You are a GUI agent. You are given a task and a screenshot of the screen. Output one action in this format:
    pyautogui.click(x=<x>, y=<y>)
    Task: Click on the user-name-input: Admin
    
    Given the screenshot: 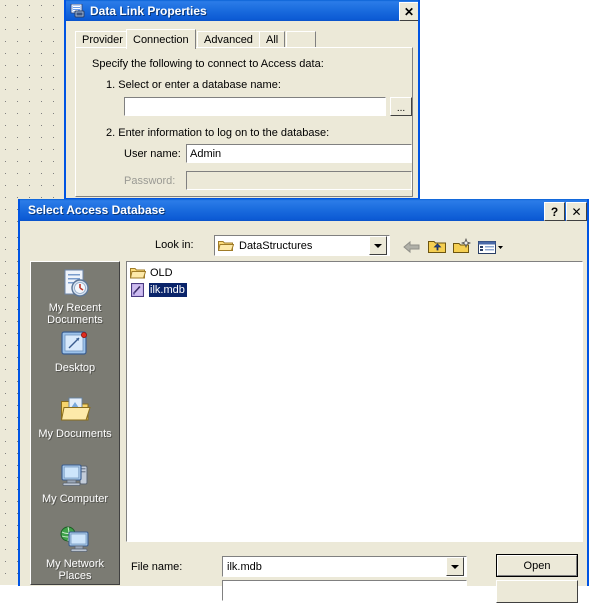 What is the action you would take?
    pyautogui.click(x=299, y=153)
    